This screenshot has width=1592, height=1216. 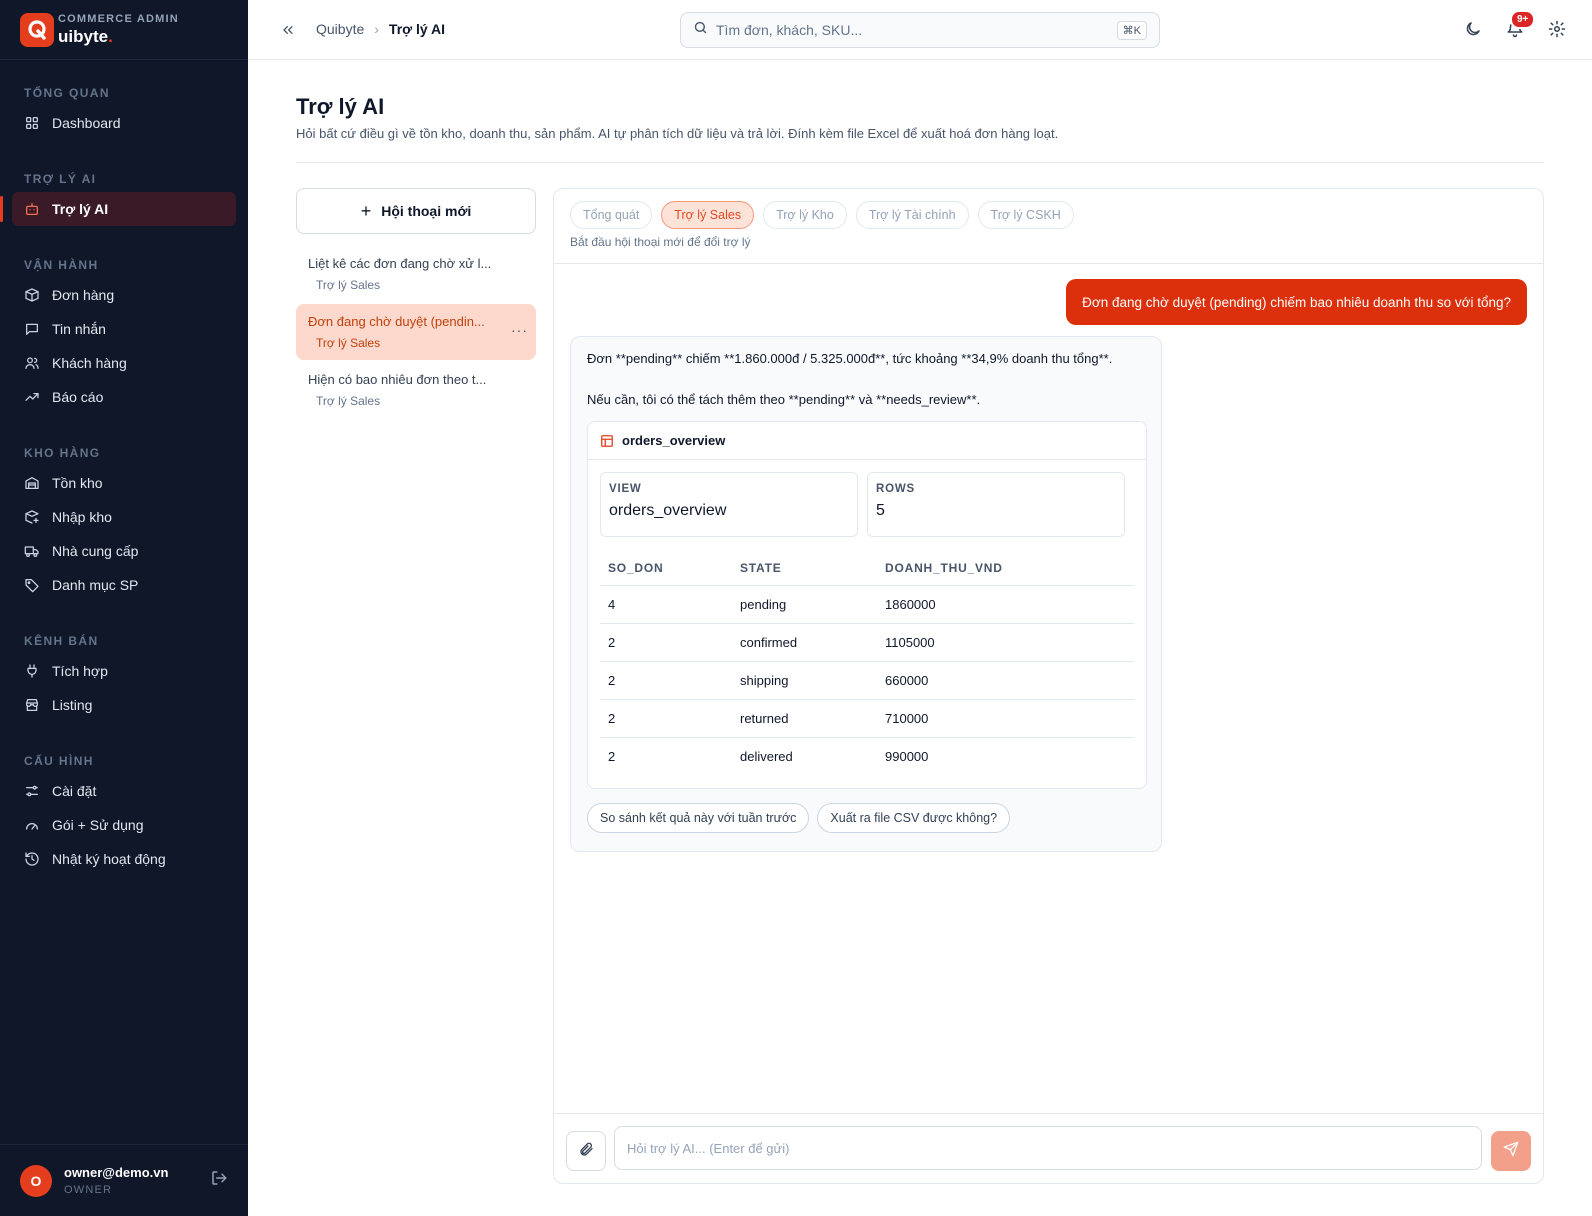 I want to click on send-icon, so click(x=1511, y=1151).